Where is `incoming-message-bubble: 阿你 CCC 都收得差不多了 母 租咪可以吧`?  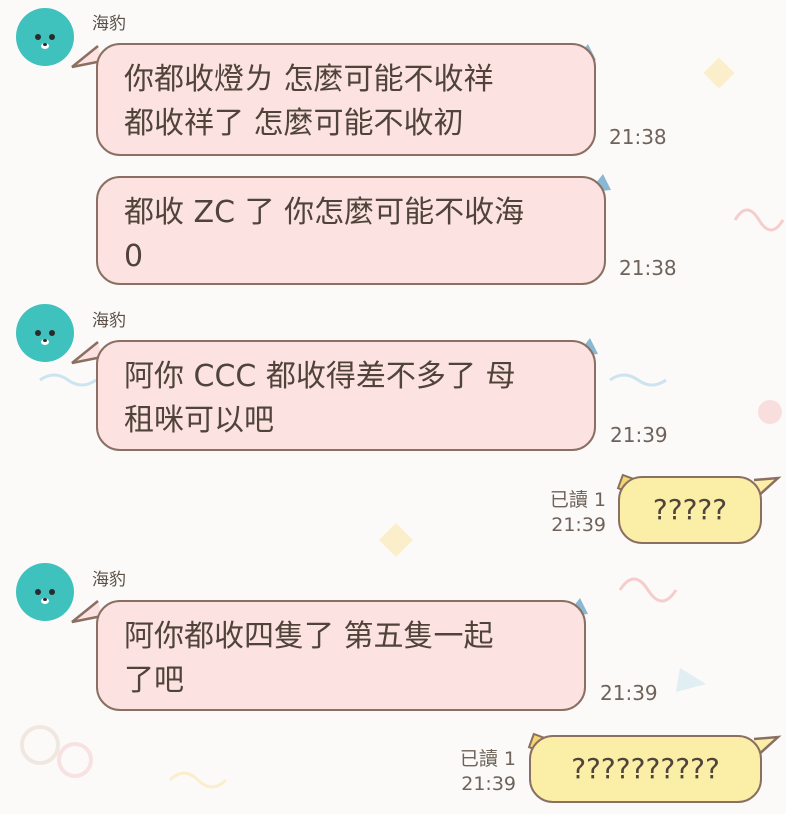 incoming-message-bubble: 阿你 CCC 都收得差不多了 母 租咪可以吧 is located at coordinates (346, 395).